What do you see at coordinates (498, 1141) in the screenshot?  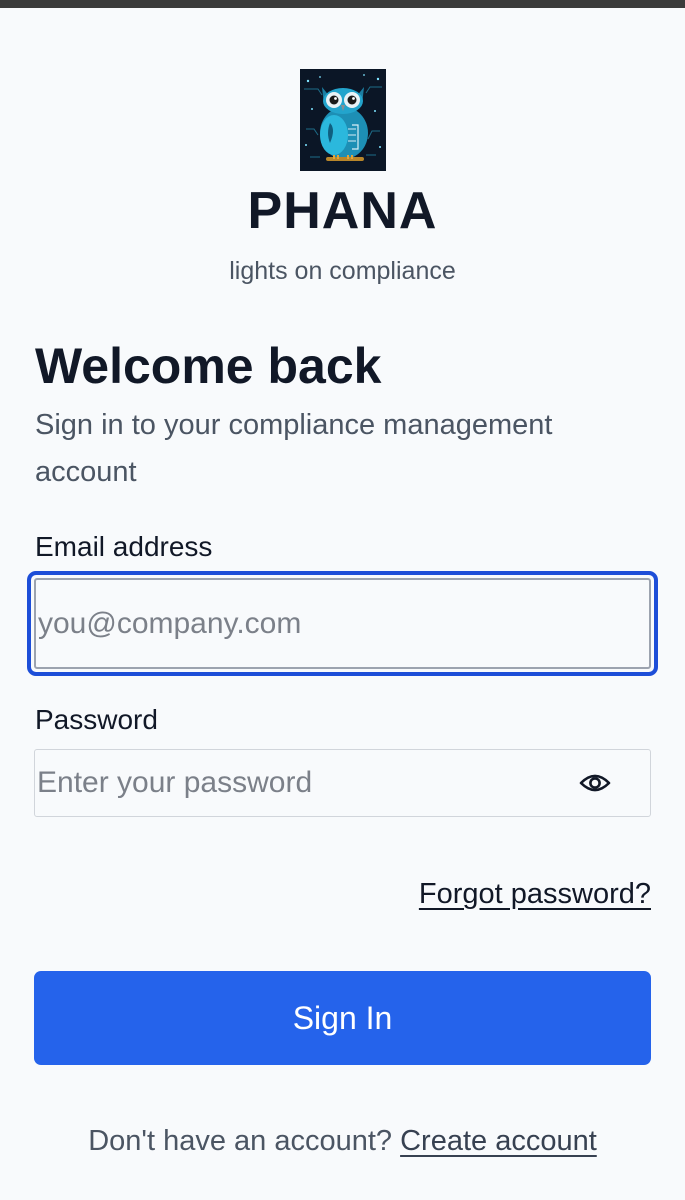 I see `create-account-link: Create account` at bounding box center [498, 1141].